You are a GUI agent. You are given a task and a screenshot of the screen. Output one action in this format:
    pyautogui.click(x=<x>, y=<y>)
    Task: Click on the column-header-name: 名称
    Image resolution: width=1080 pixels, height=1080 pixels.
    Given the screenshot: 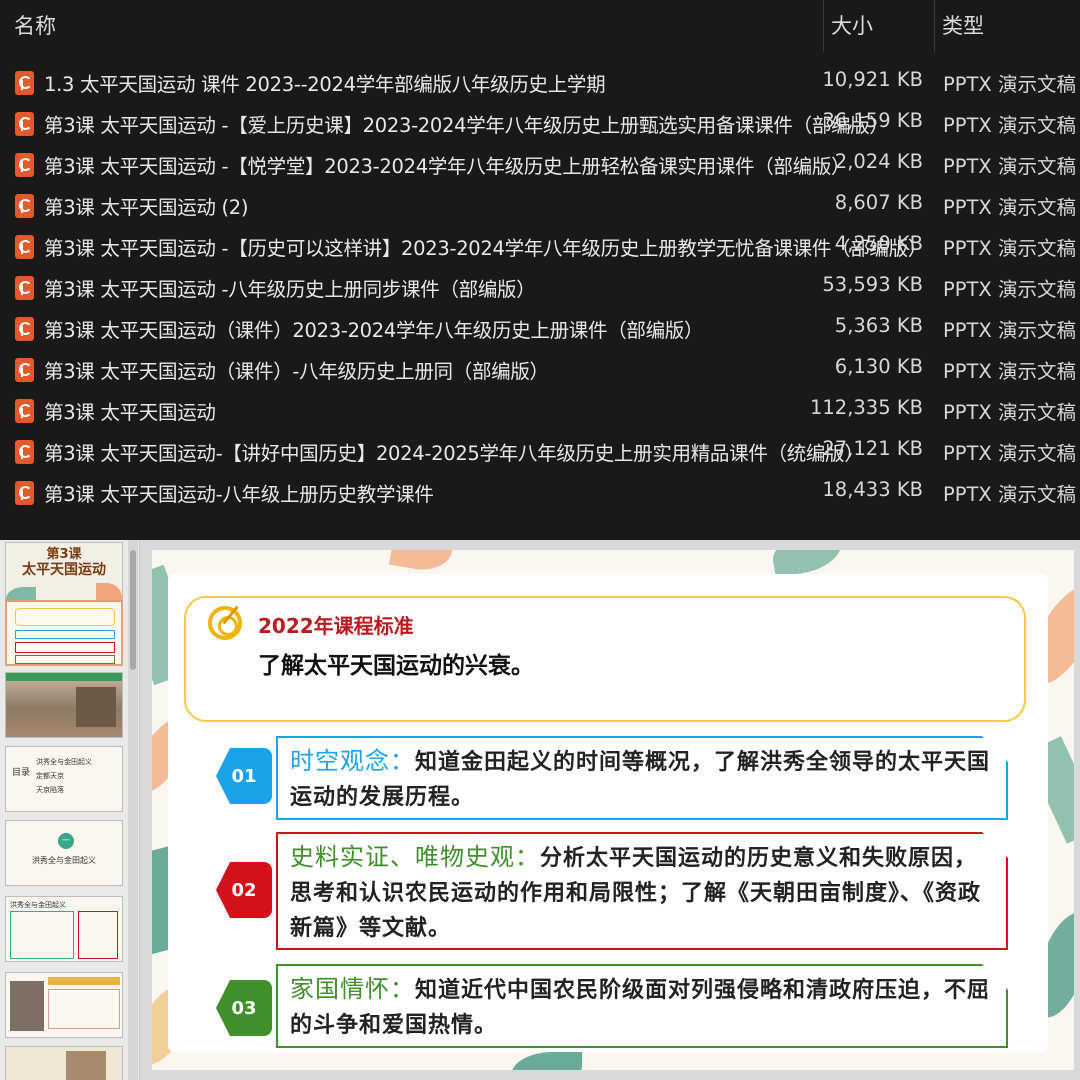 What is the action you would take?
    pyautogui.click(x=35, y=25)
    